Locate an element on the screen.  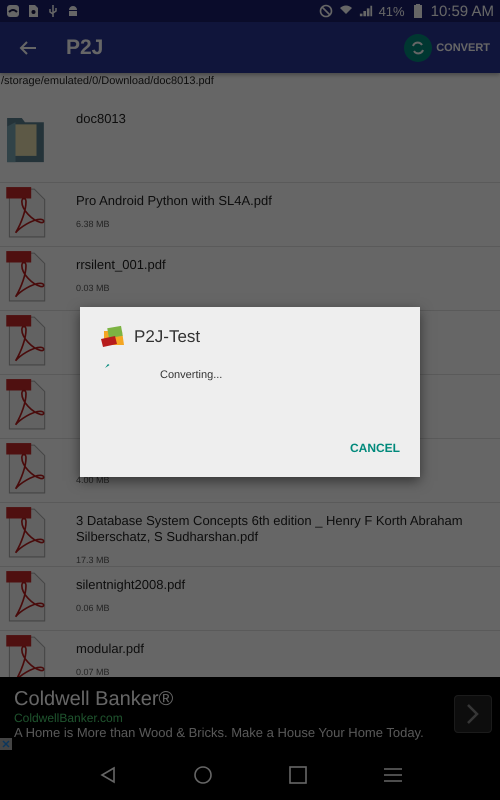
file-name: Pro Android Python with SL4A.pdf is located at coordinates (174, 201).